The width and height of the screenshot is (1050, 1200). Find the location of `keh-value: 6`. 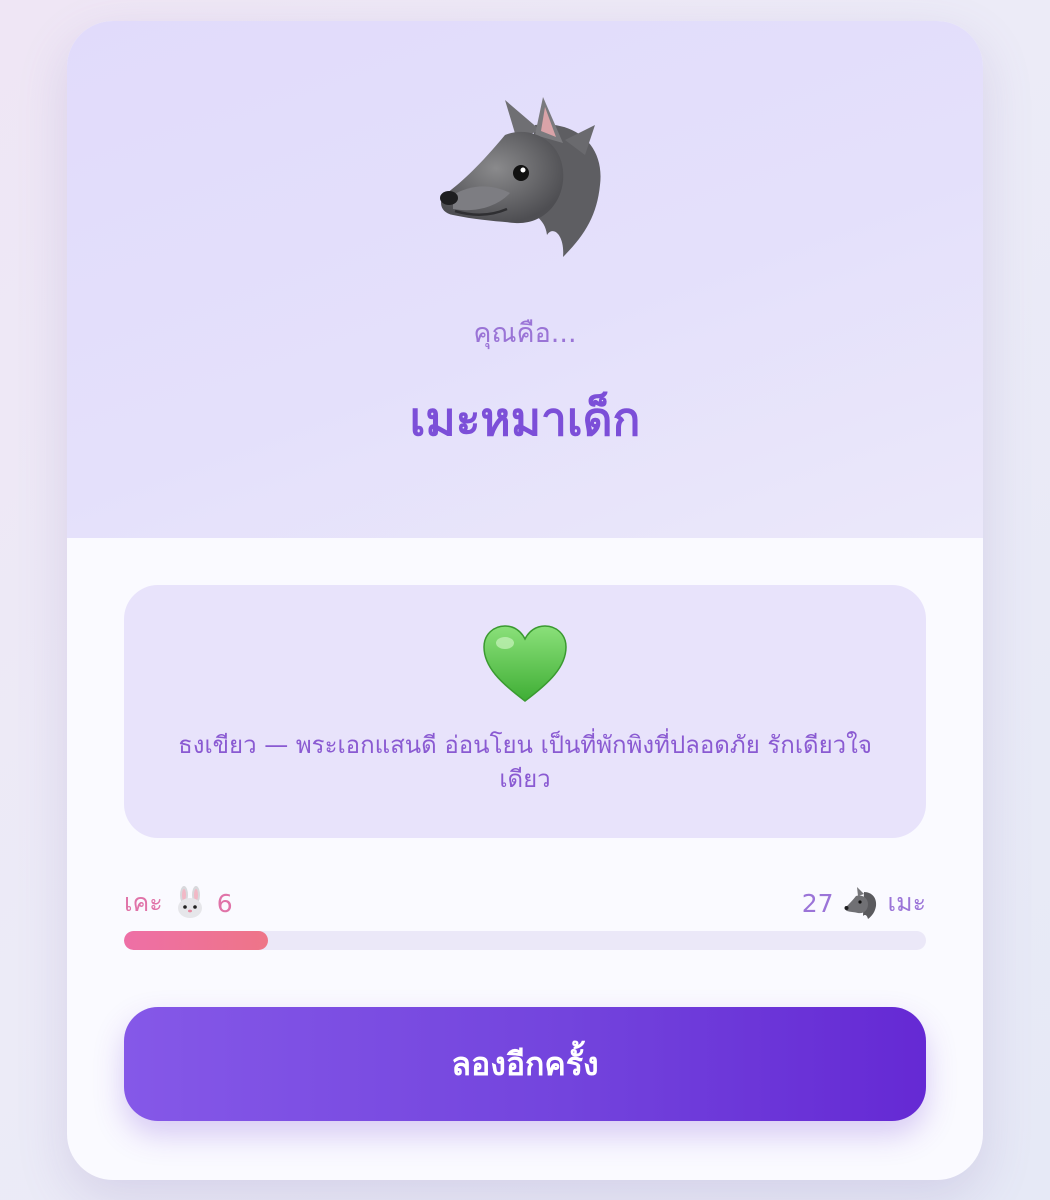

keh-value: 6 is located at coordinates (224, 903).